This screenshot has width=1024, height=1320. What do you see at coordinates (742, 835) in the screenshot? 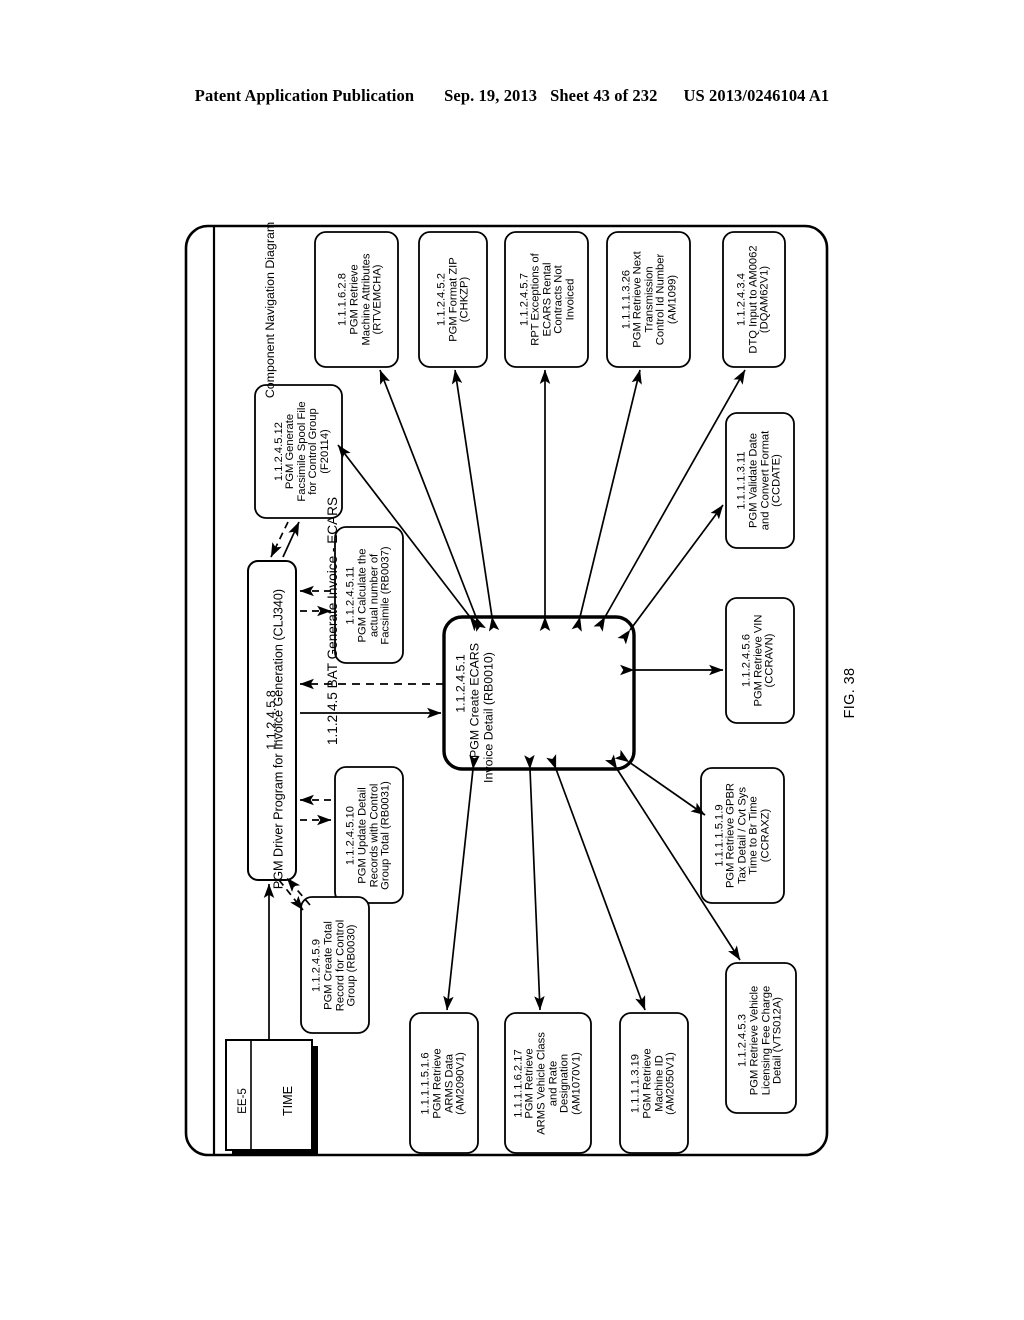
I see `box-gpbr-tax` at bounding box center [742, 835].